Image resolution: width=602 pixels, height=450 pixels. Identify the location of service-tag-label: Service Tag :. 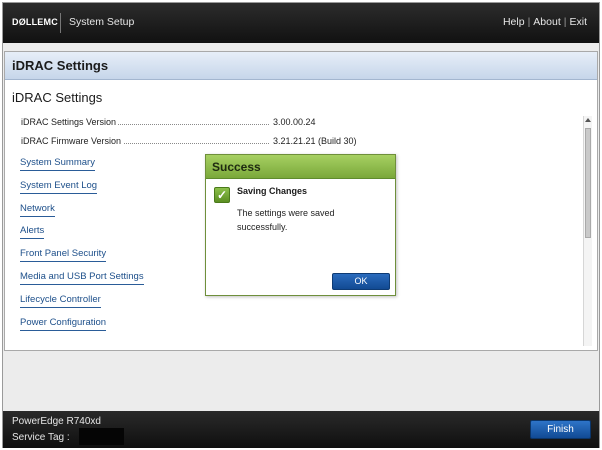
(41, 437).